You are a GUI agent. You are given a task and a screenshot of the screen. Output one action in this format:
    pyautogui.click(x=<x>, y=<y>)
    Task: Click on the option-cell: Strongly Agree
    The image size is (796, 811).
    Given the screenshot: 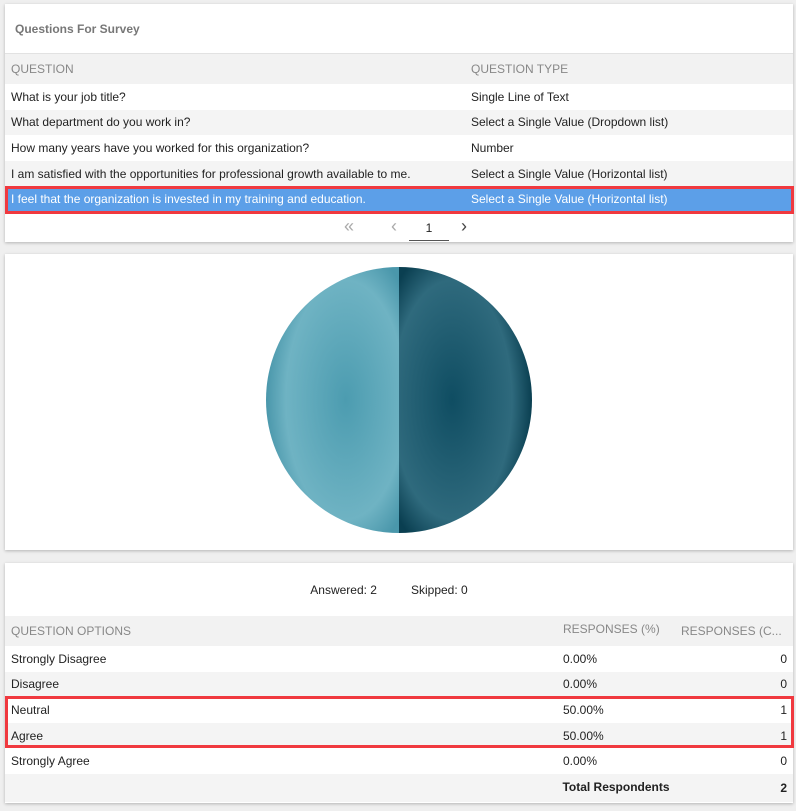 What is the action you would take?
    pyautogui.click(x=50, y=761)
    